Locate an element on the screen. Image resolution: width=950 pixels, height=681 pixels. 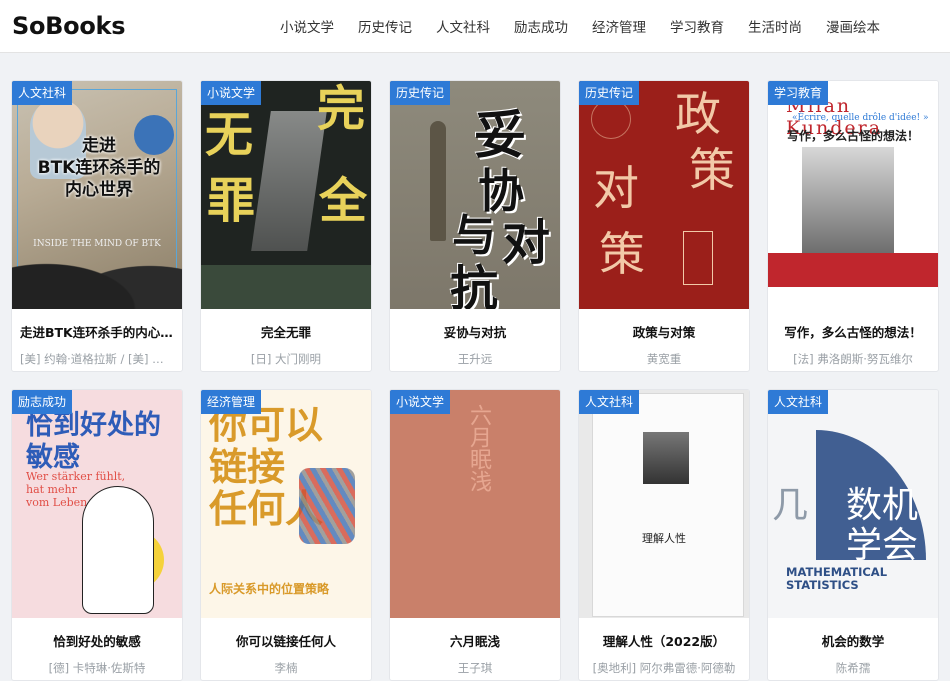
book-card: 人文社科 理解人性 理解人性（2022版） [奥地利] 阿尔弗雷德·阿德勒 is located at coordinates (664, 535).